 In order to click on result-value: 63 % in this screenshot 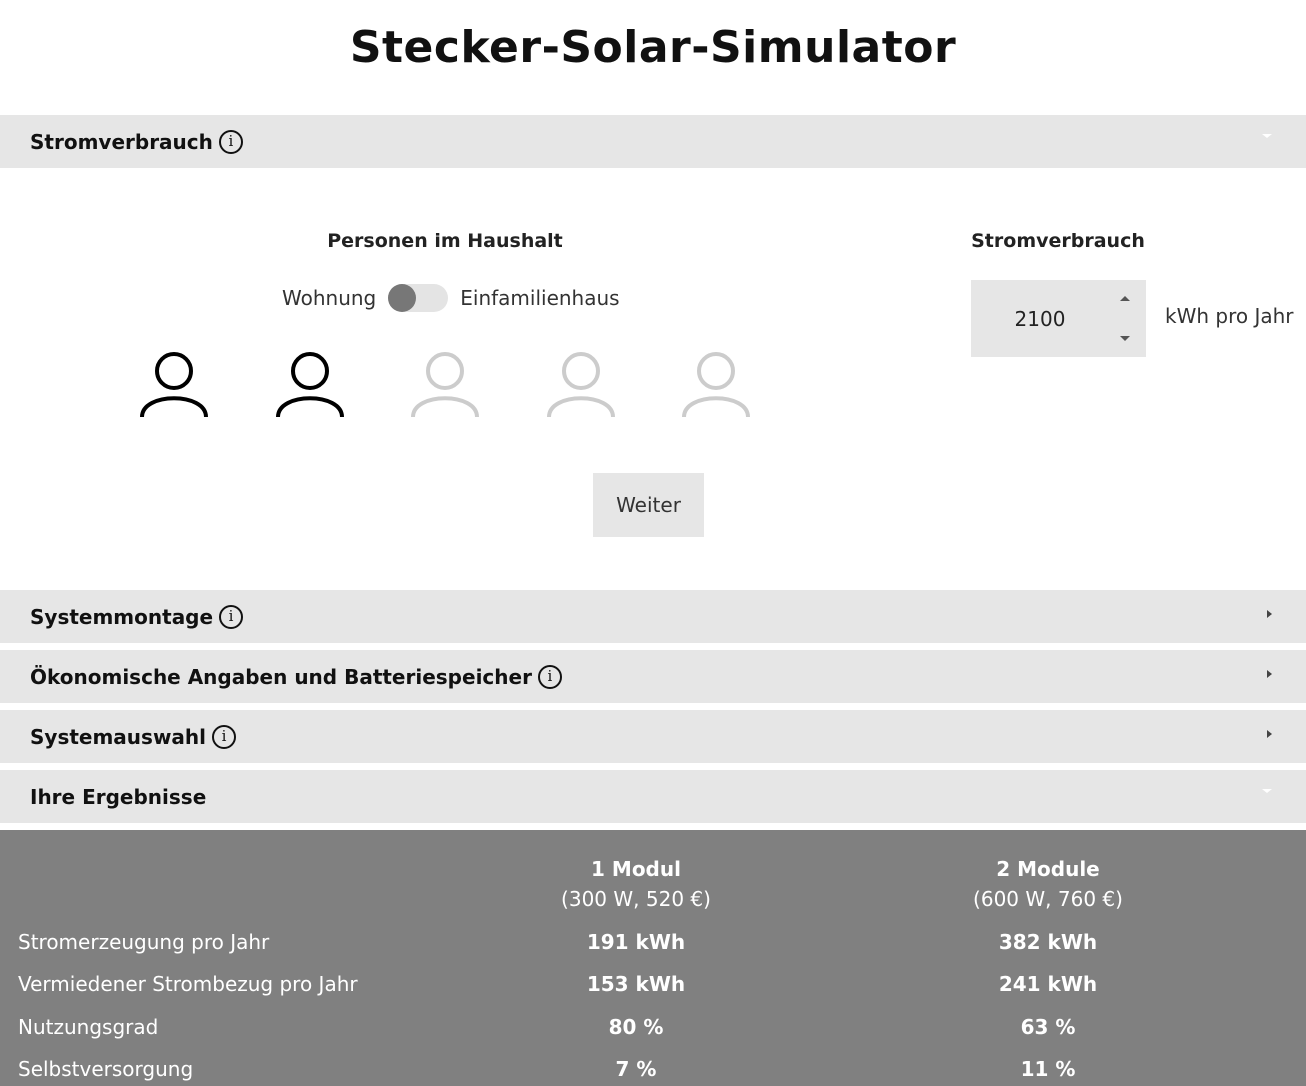, I will do `click(1048, 1027)`.